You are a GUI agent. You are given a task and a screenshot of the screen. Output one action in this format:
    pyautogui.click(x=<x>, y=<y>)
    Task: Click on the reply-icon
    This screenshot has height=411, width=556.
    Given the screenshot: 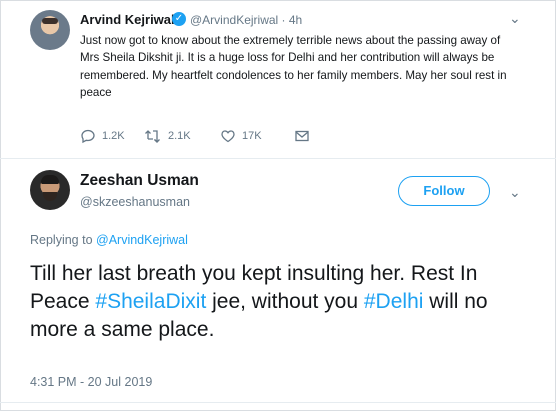 What is the action you would take?
    pyautogui.click(x=88, y=136)
    